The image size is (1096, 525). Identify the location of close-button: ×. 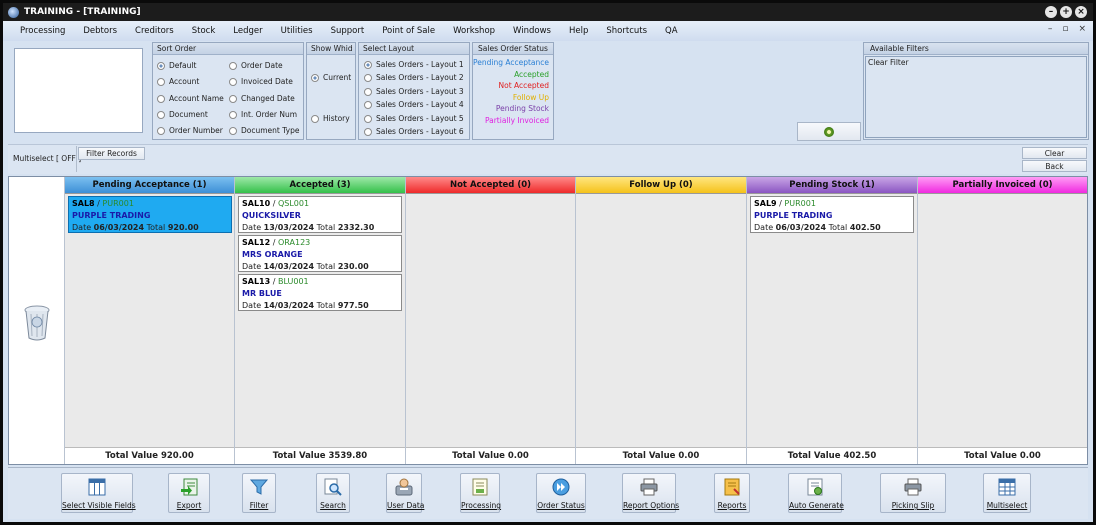
(1081, 12).